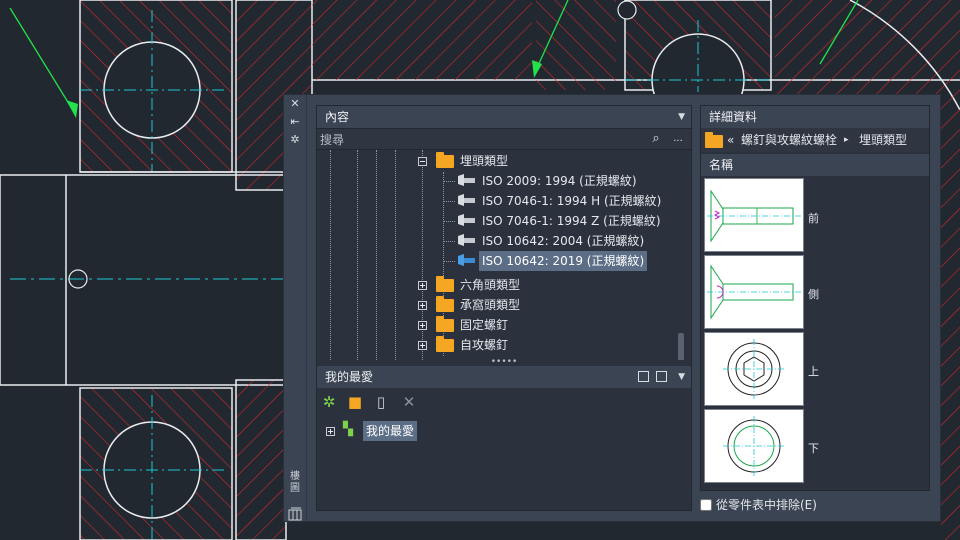 The height and width of the screenshot is (540, 960). I want to click on library-icon, so click(295, 514).